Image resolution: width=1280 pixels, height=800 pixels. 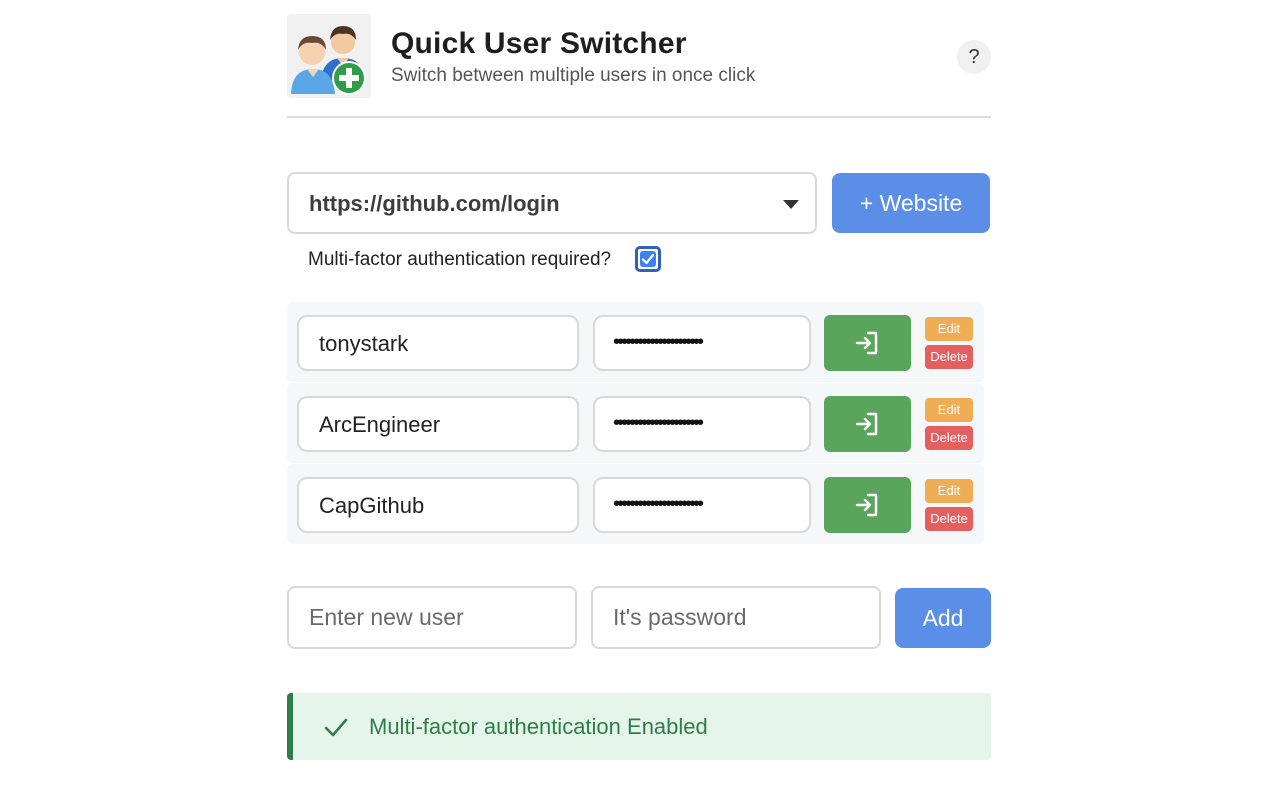 I want to click on username-value: ArcEngineer, so click(x=380, y=424).